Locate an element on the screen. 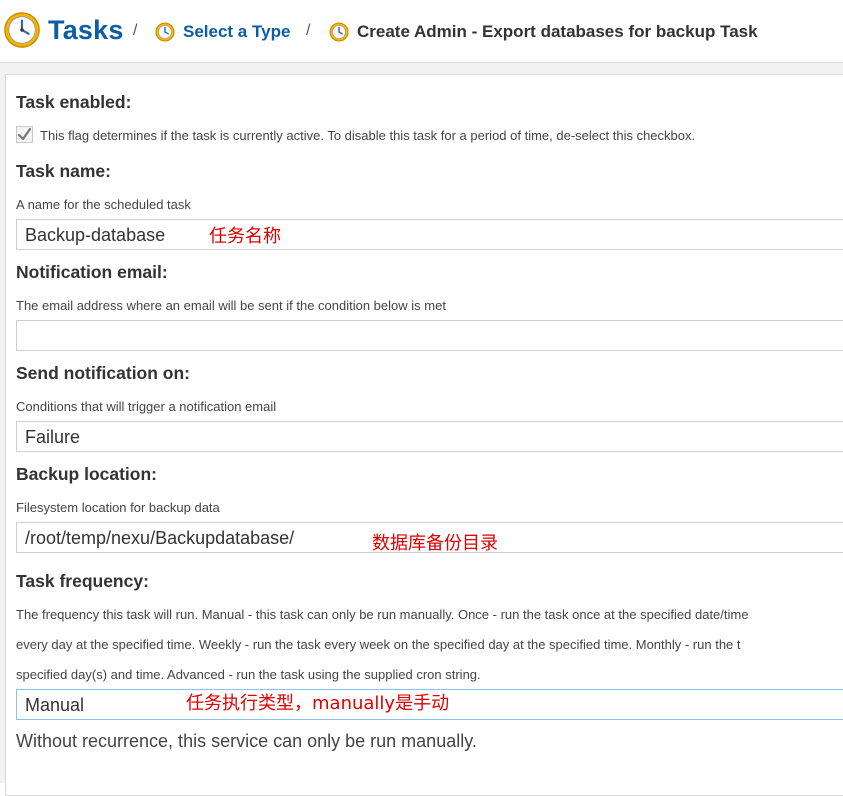 This screenshot has height=796, width=843. send-notification-select: Failure is located at coordinates (429, 436).